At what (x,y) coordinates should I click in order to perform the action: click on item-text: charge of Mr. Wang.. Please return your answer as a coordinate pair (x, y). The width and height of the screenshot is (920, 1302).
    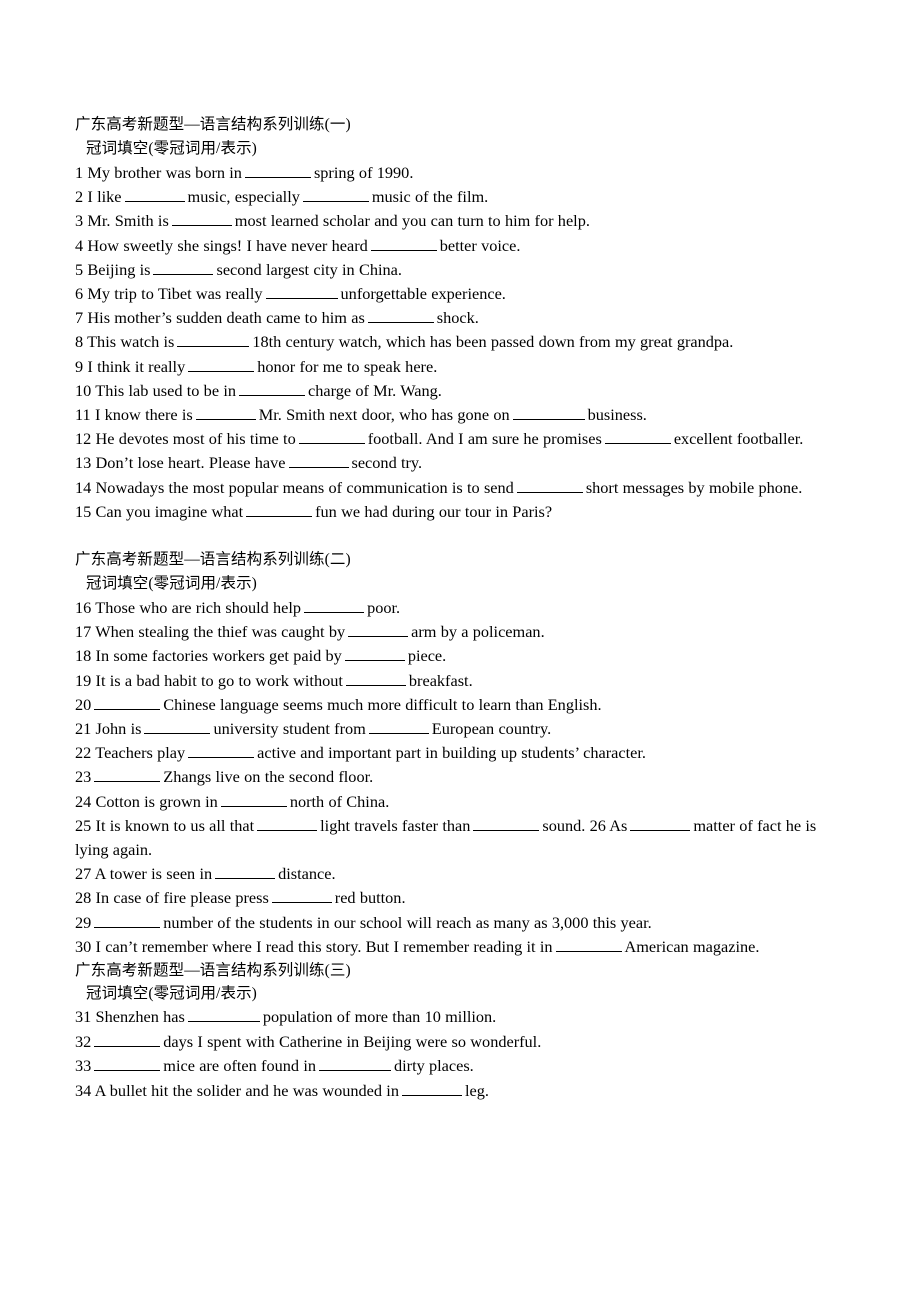
    Looking at the image, I should click on (374, 390).